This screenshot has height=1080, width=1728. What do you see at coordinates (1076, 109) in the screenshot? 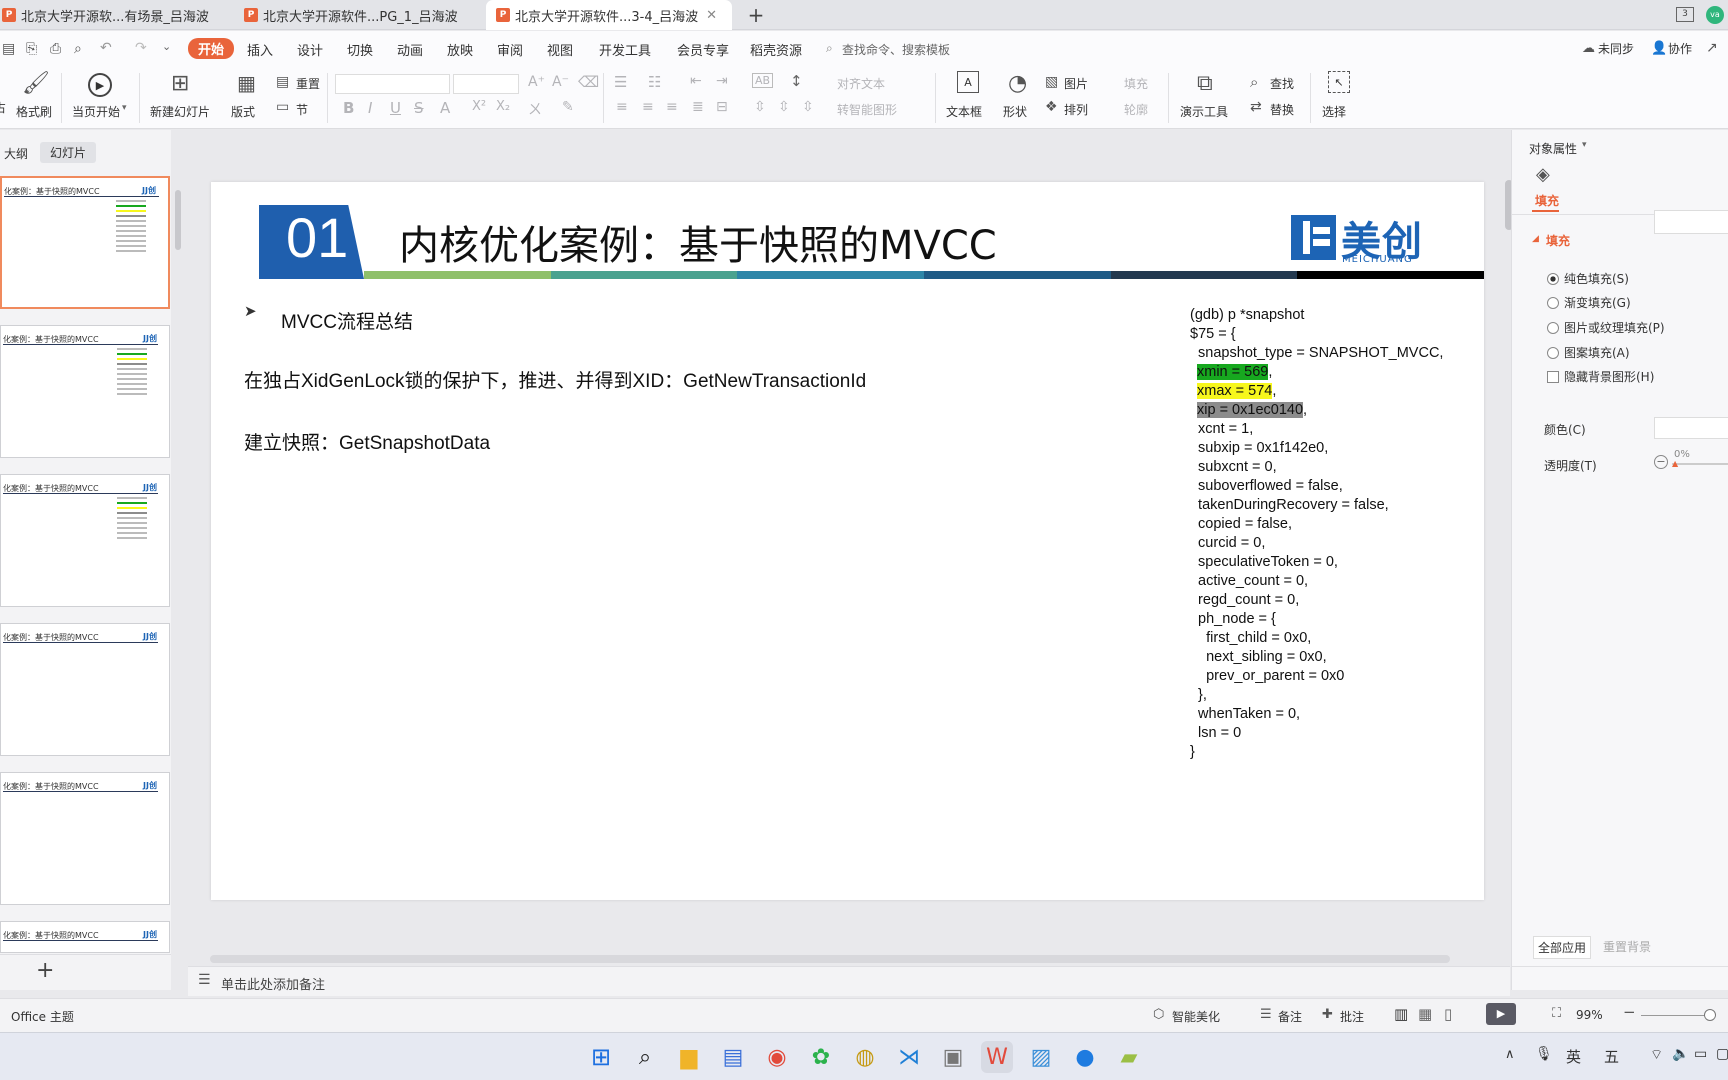
I see `arrange-button: 排列` at bounding box center [1076, 109].